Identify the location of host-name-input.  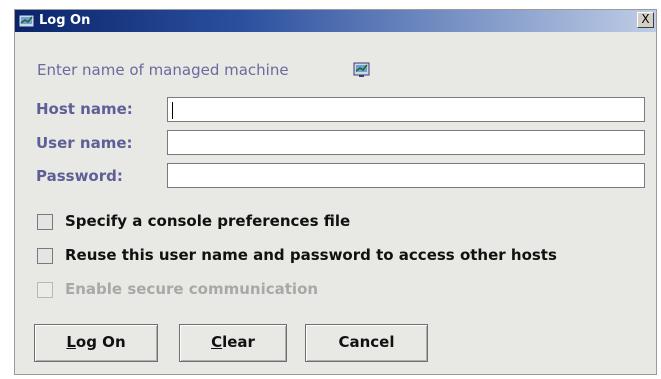
(406, 109).